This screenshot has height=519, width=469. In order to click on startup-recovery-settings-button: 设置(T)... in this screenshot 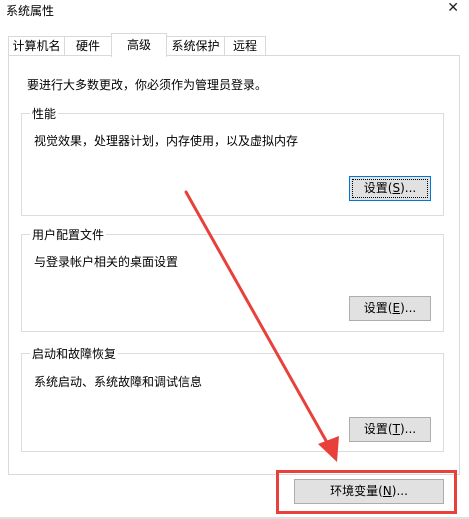, I will do `click(390, 429)`.